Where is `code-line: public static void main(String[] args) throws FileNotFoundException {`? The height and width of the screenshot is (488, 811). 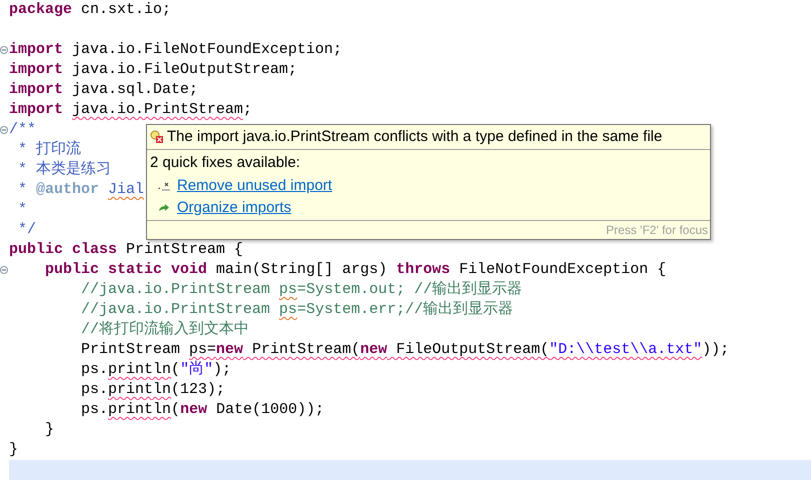
code-line: public static void main(String[] args) throws FileNotFoundException { is located at coordinates (355, 270).